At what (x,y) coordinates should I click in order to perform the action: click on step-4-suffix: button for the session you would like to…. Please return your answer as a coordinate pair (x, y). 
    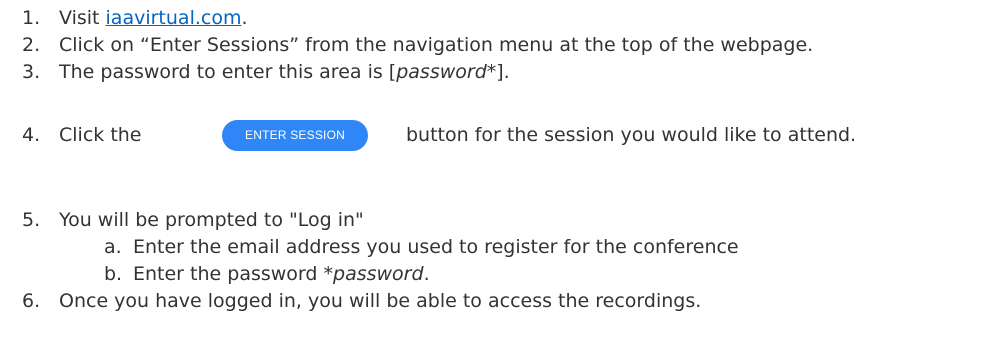
    Looking at the image, I should click on (631, 135).